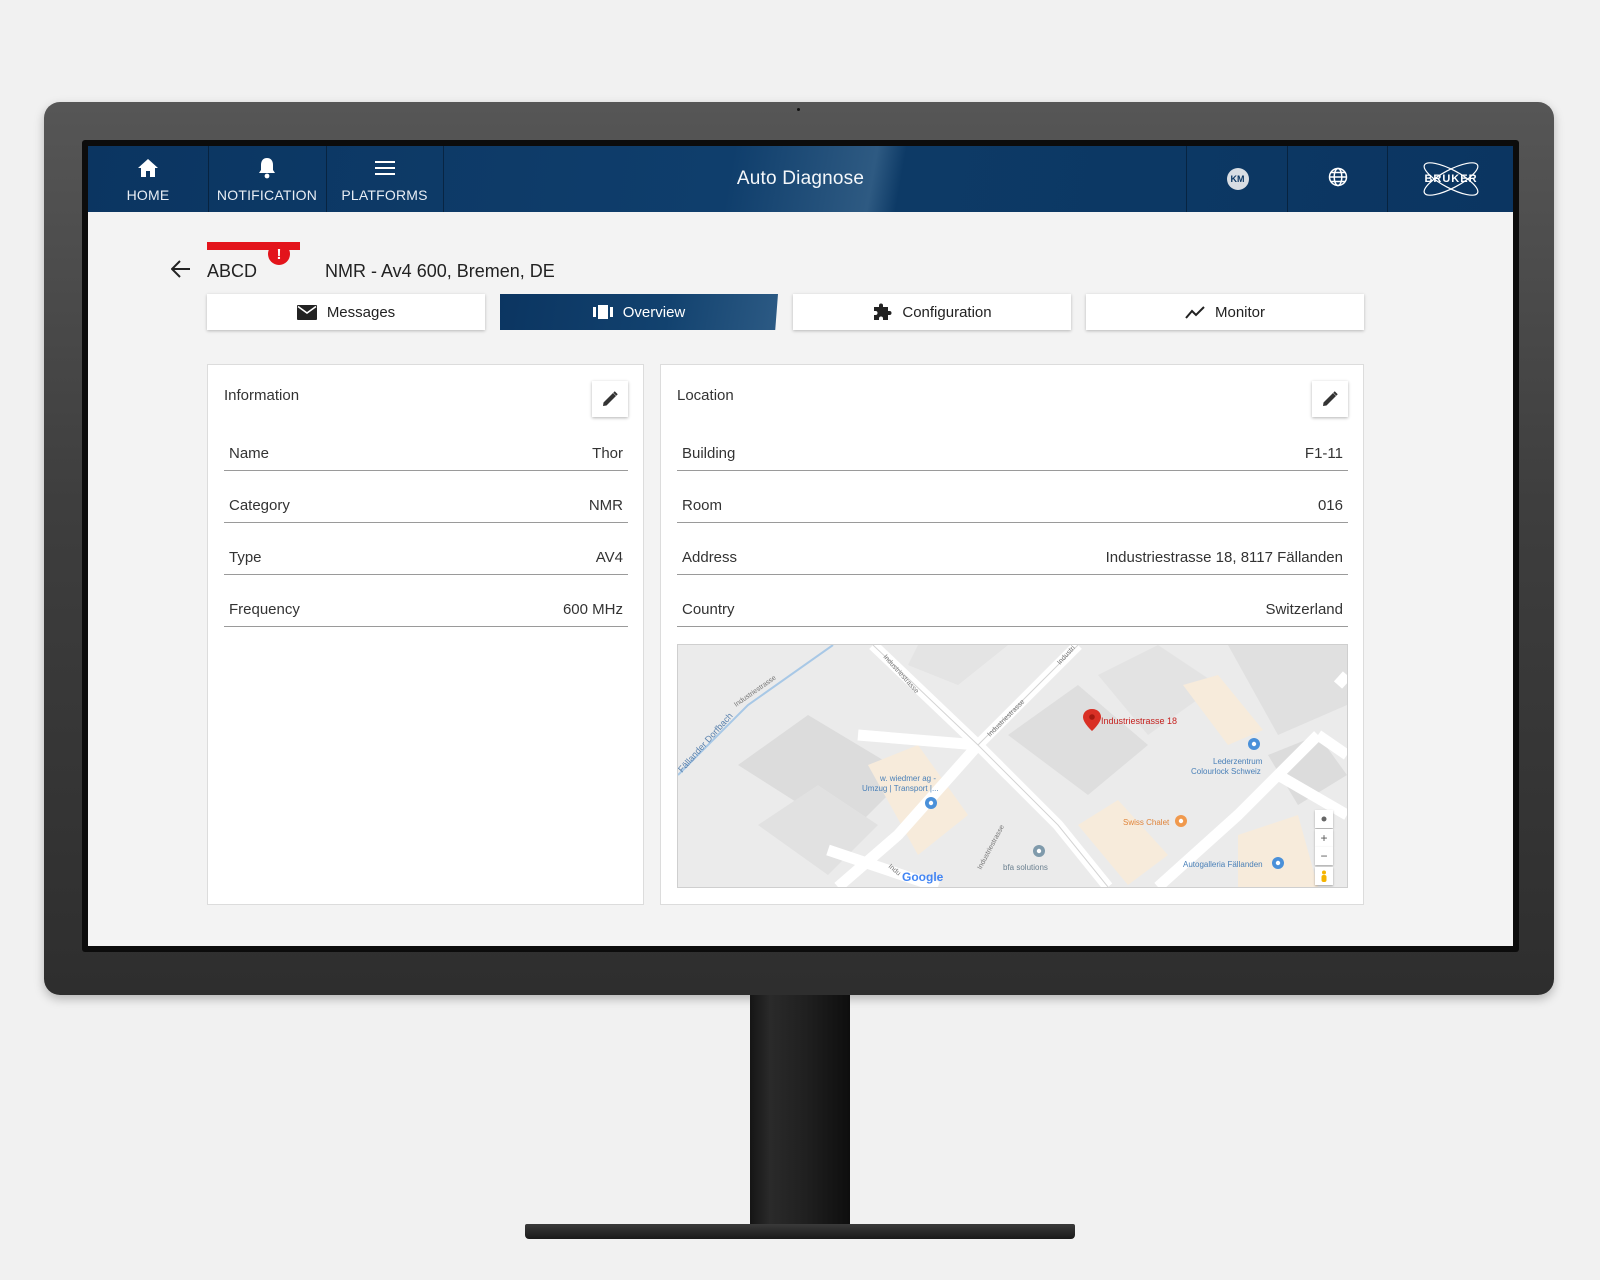  I want to click on crosshair-icon, so click(1324, 819).